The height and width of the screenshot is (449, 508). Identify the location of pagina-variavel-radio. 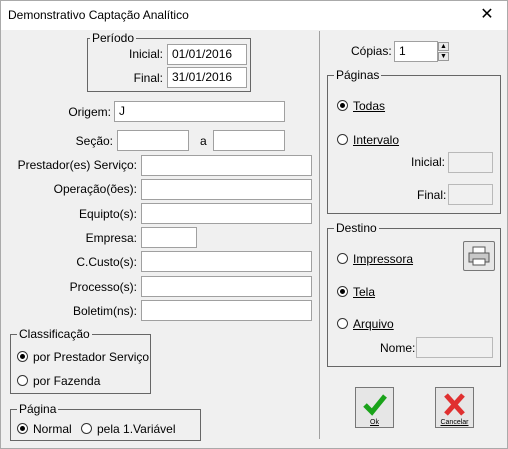
(86, 428).